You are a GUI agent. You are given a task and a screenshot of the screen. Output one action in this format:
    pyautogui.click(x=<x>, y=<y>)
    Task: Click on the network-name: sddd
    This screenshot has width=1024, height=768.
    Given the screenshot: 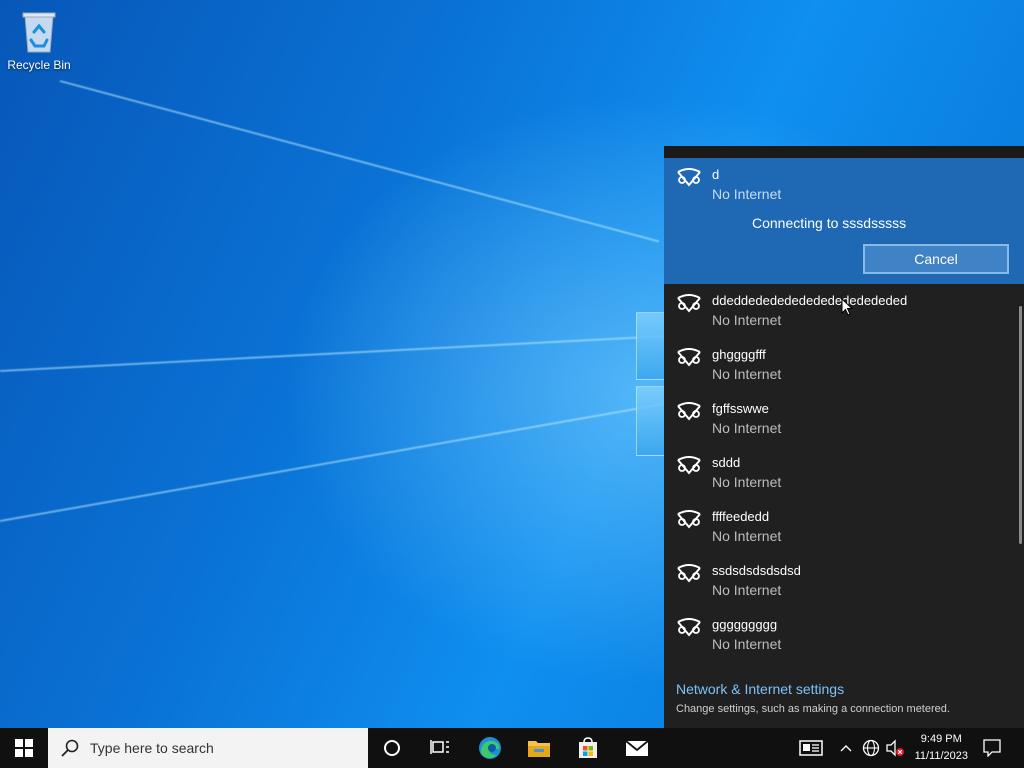 What is the action you would take?
    pyautogui.click(x=726, y=462)
    